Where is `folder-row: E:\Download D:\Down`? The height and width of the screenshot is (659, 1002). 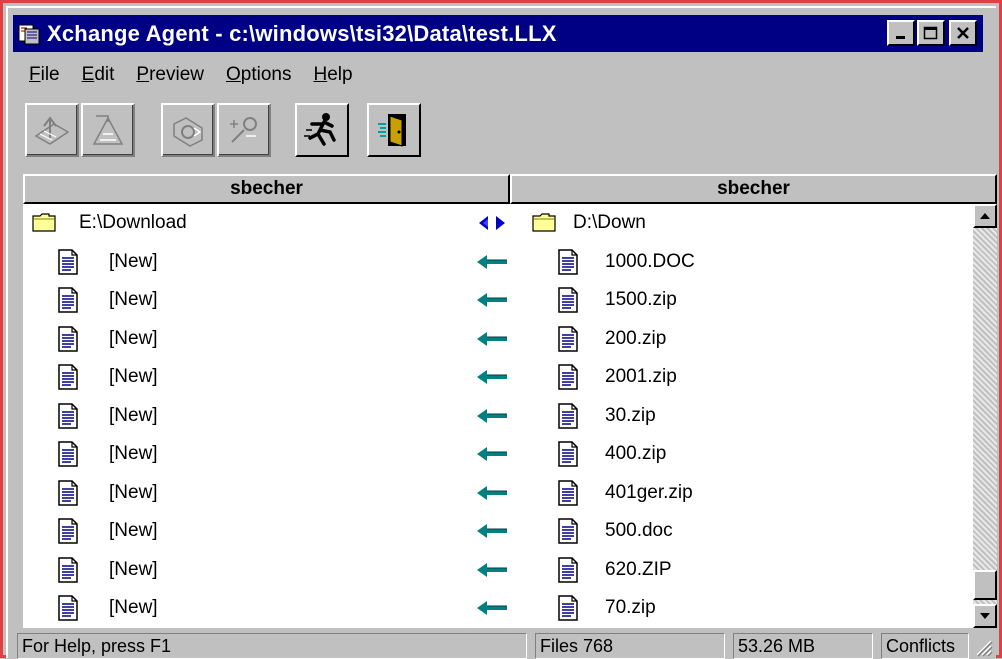
folder-row: E:\Download D:\Down is located at coordinates (498, 223).